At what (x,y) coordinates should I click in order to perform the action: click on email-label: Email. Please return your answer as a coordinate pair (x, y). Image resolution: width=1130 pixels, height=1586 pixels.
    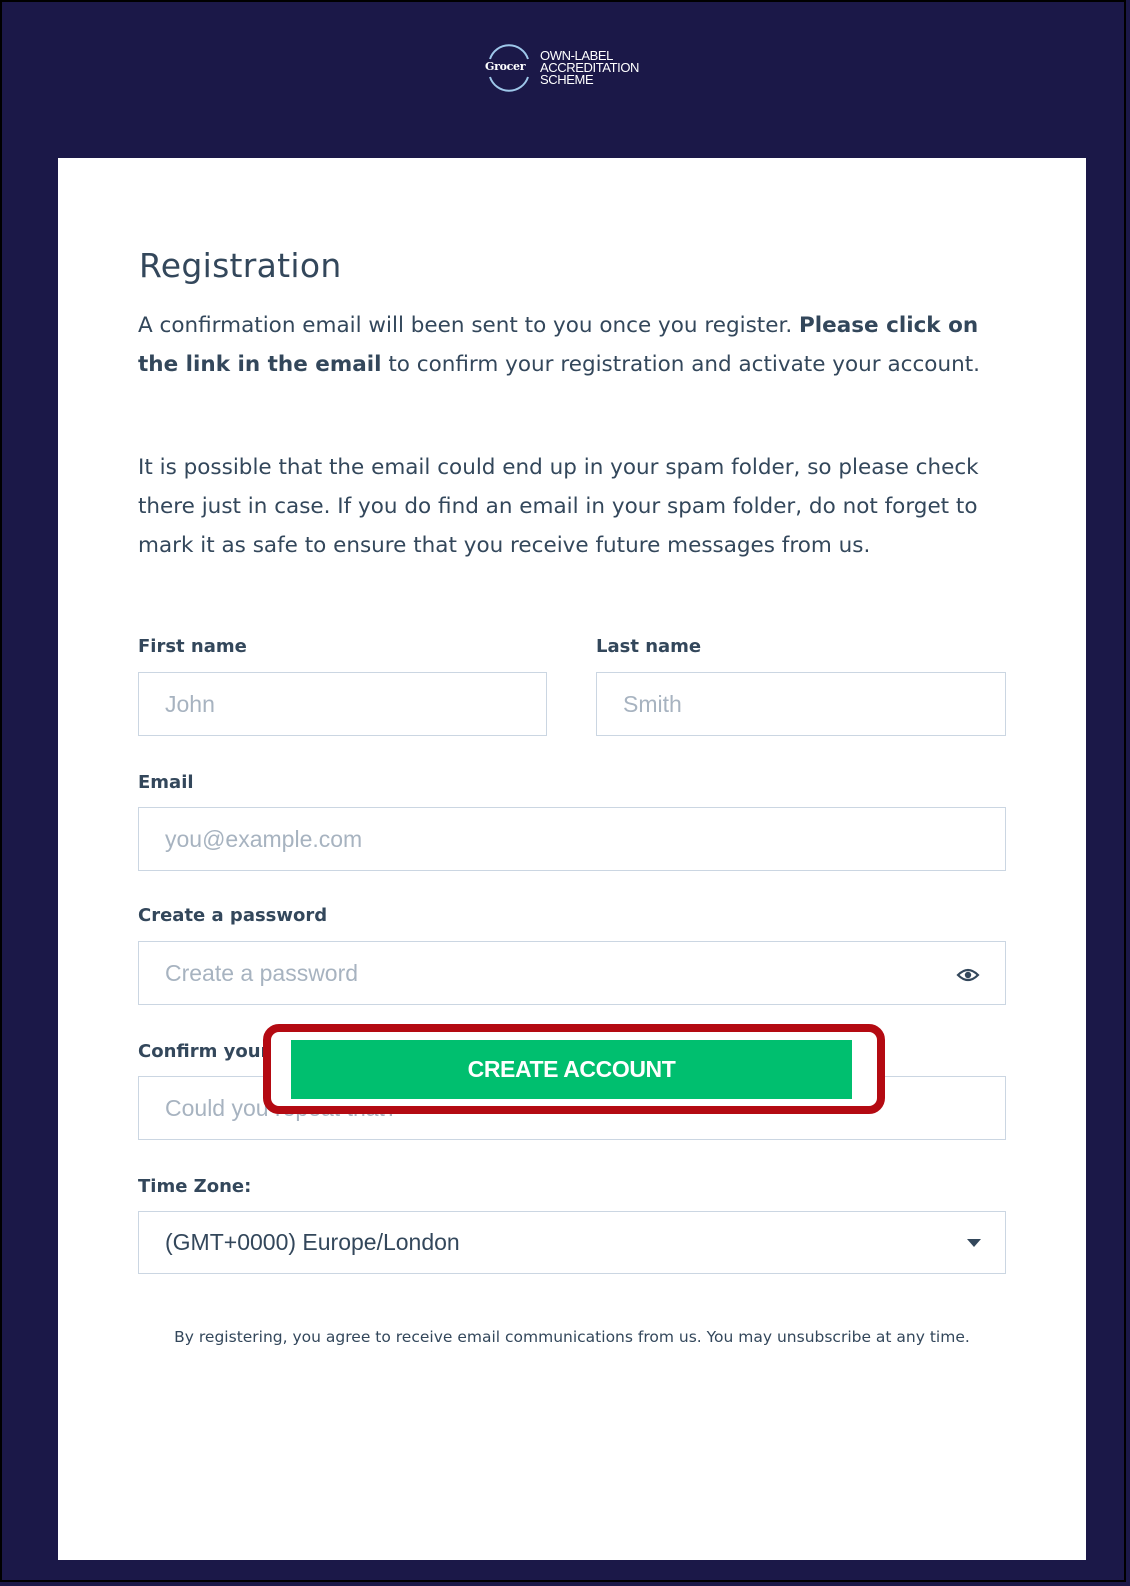
    Looking at the image, I should click on (166, 782).